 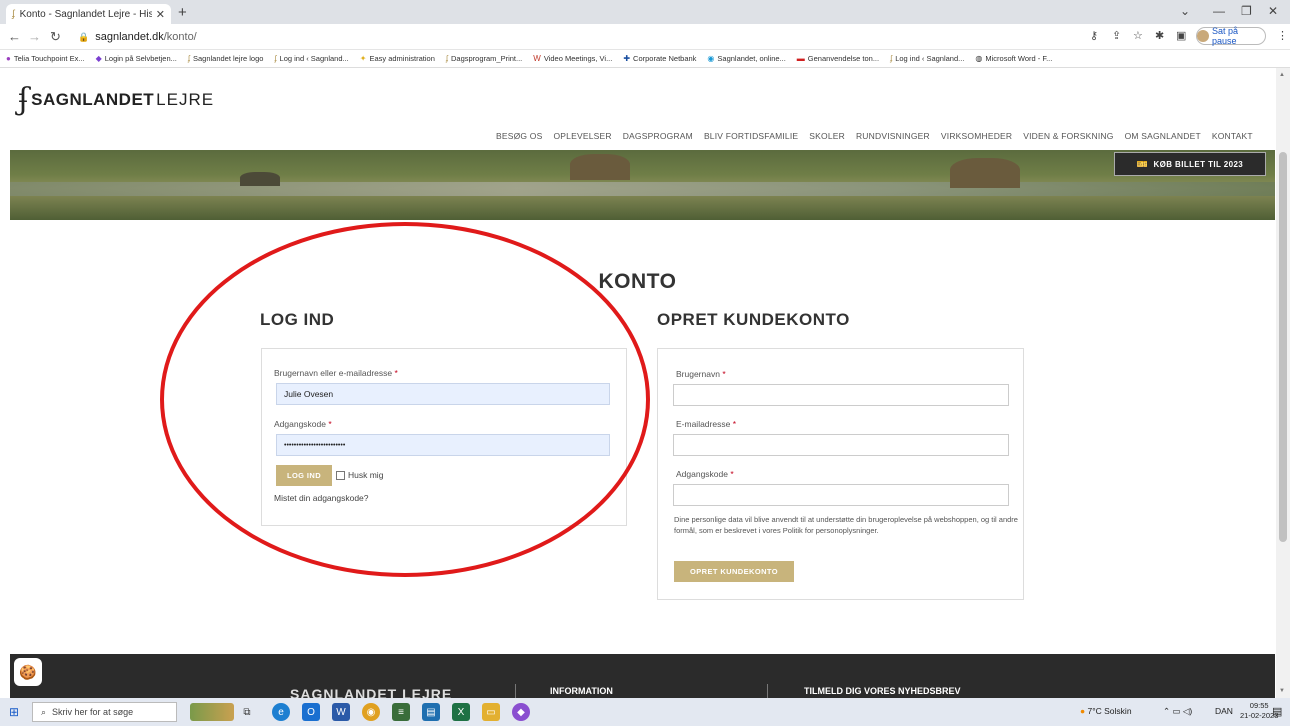 I want to click on login-button: LOG IND, so click(x=304, y=475).